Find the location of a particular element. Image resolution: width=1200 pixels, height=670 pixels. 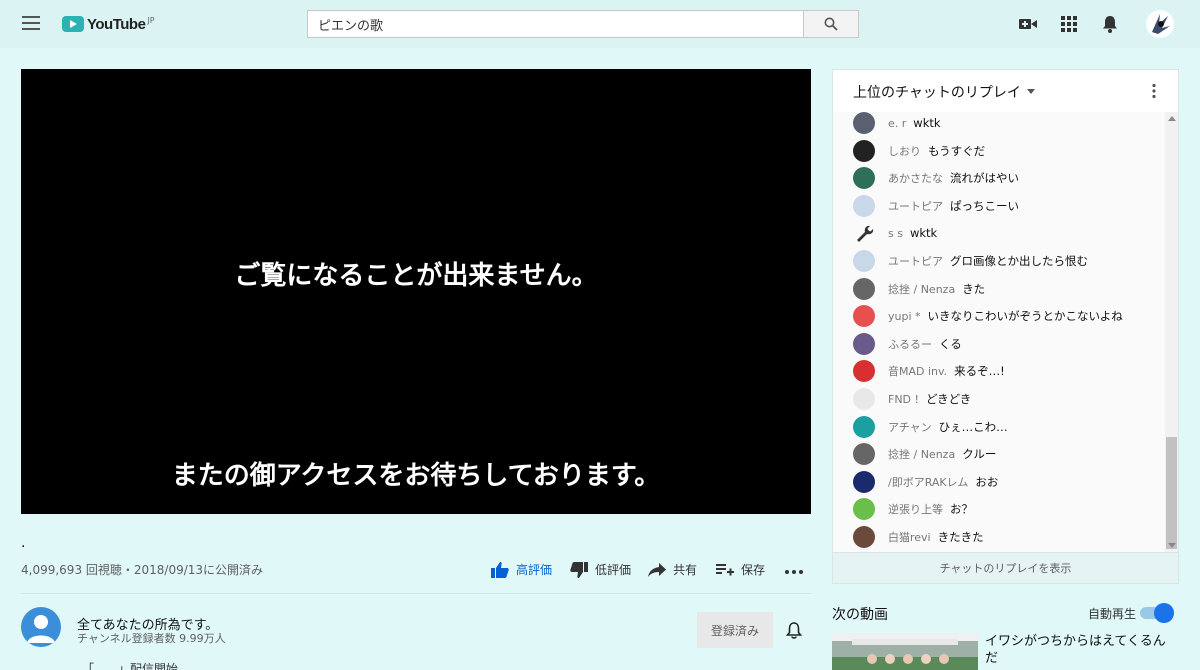

show-chat-replay-button: チャットのリプレイを表示 is located at coordinates (1005, 567).